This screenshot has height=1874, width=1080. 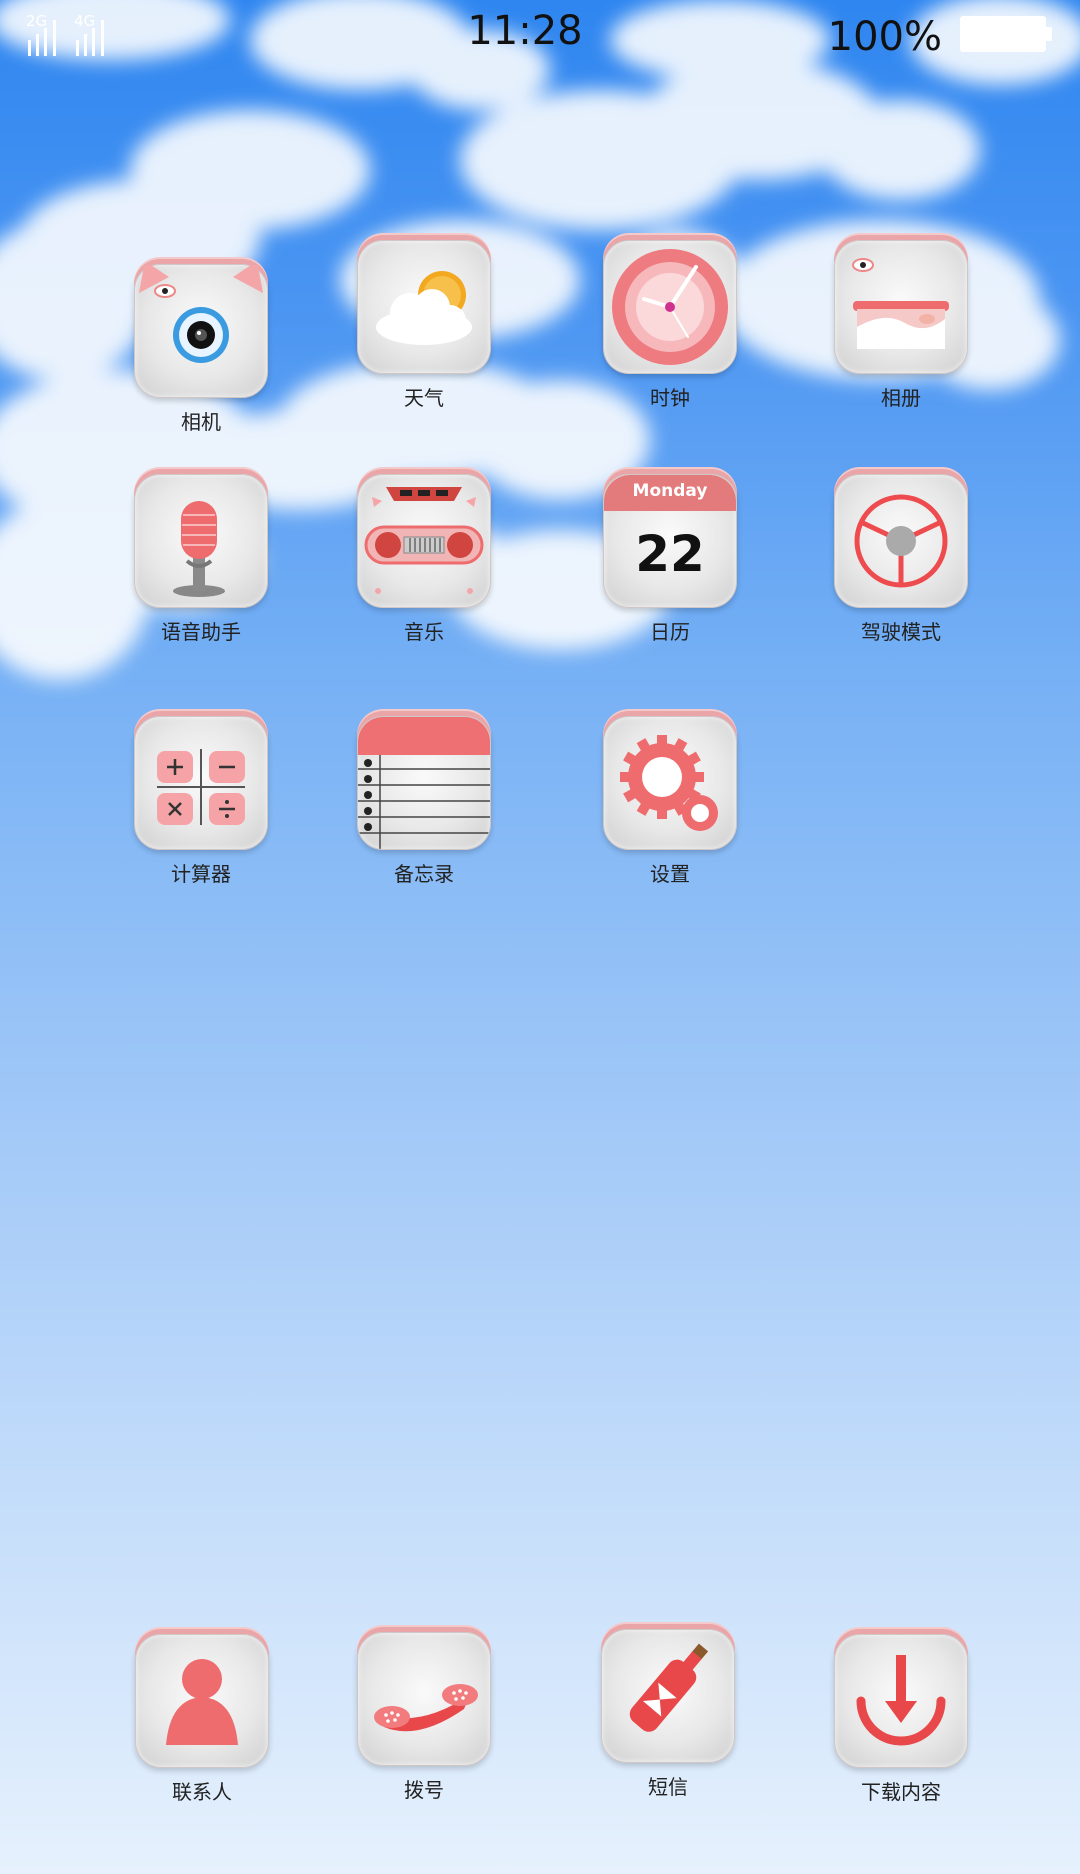 What do you see at coordinates (670, 307) in the screenshot?
I see `clock-icon` at bounding box center [670, 307].